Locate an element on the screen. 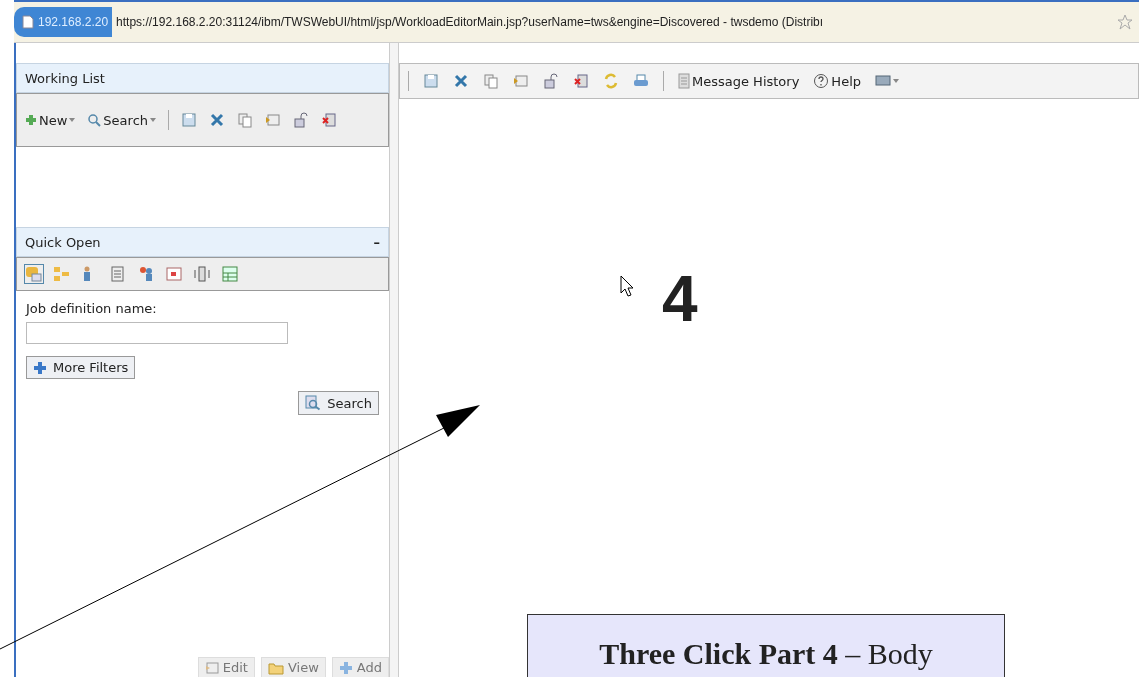 This screenshot has height=677, width=1139. help-button: Help is located at coordinates (837, 81).